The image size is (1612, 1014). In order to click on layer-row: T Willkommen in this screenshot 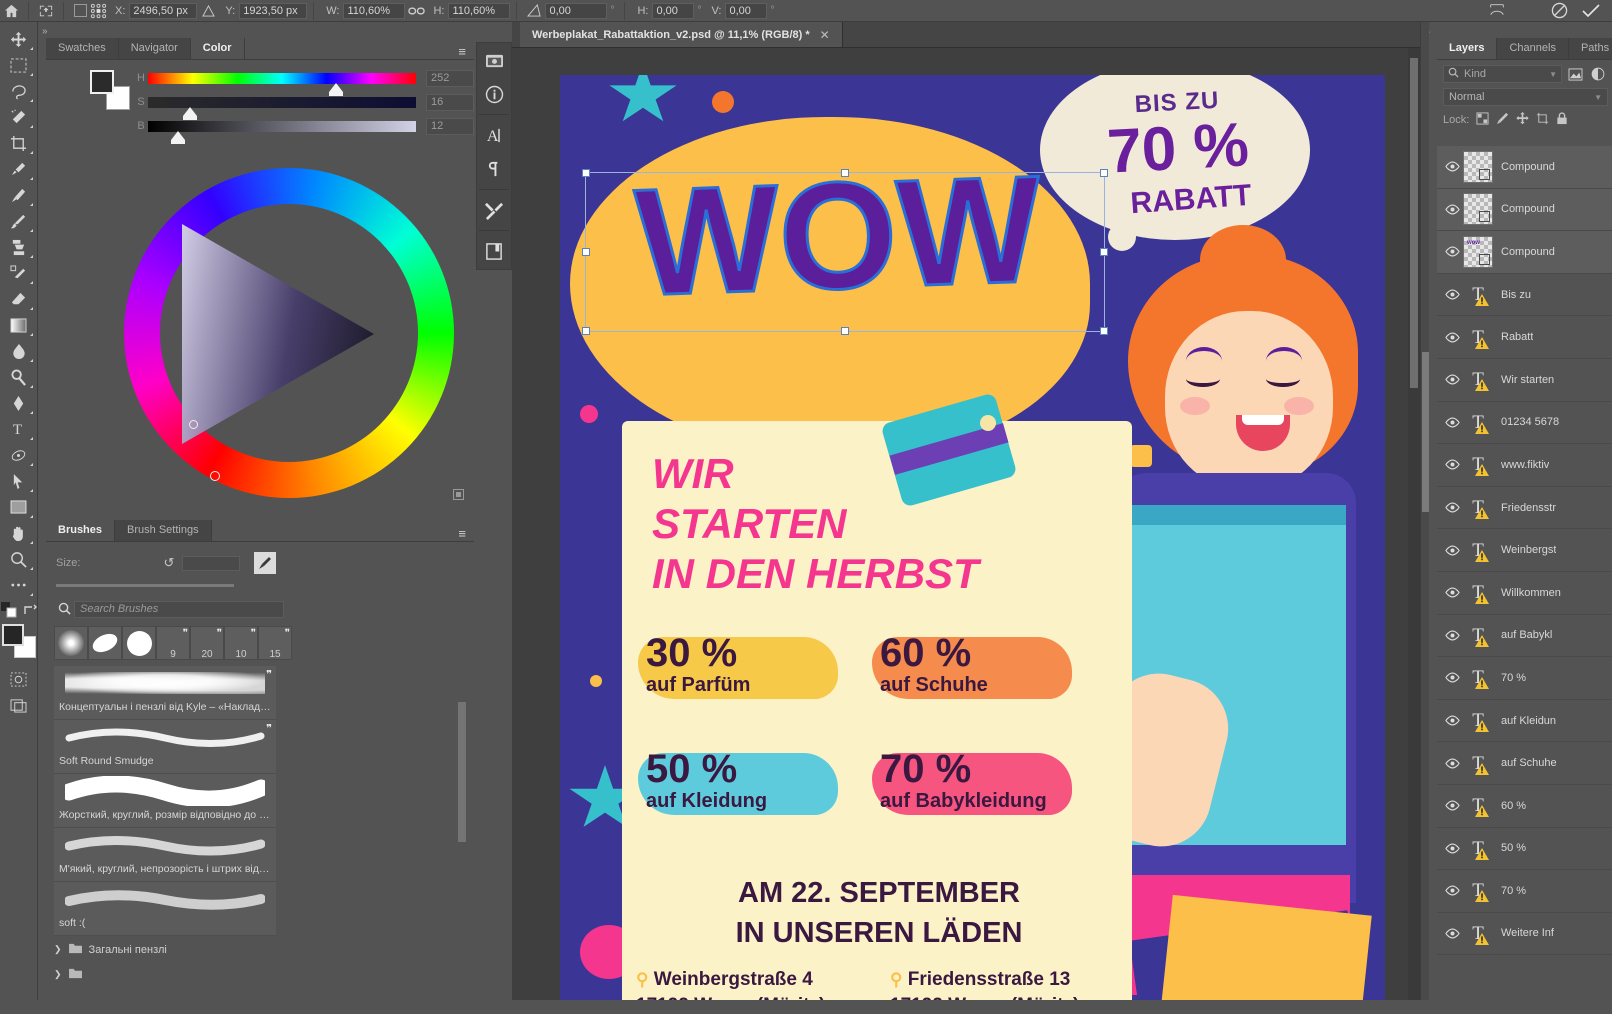, I will do `click(1524, 593)`.